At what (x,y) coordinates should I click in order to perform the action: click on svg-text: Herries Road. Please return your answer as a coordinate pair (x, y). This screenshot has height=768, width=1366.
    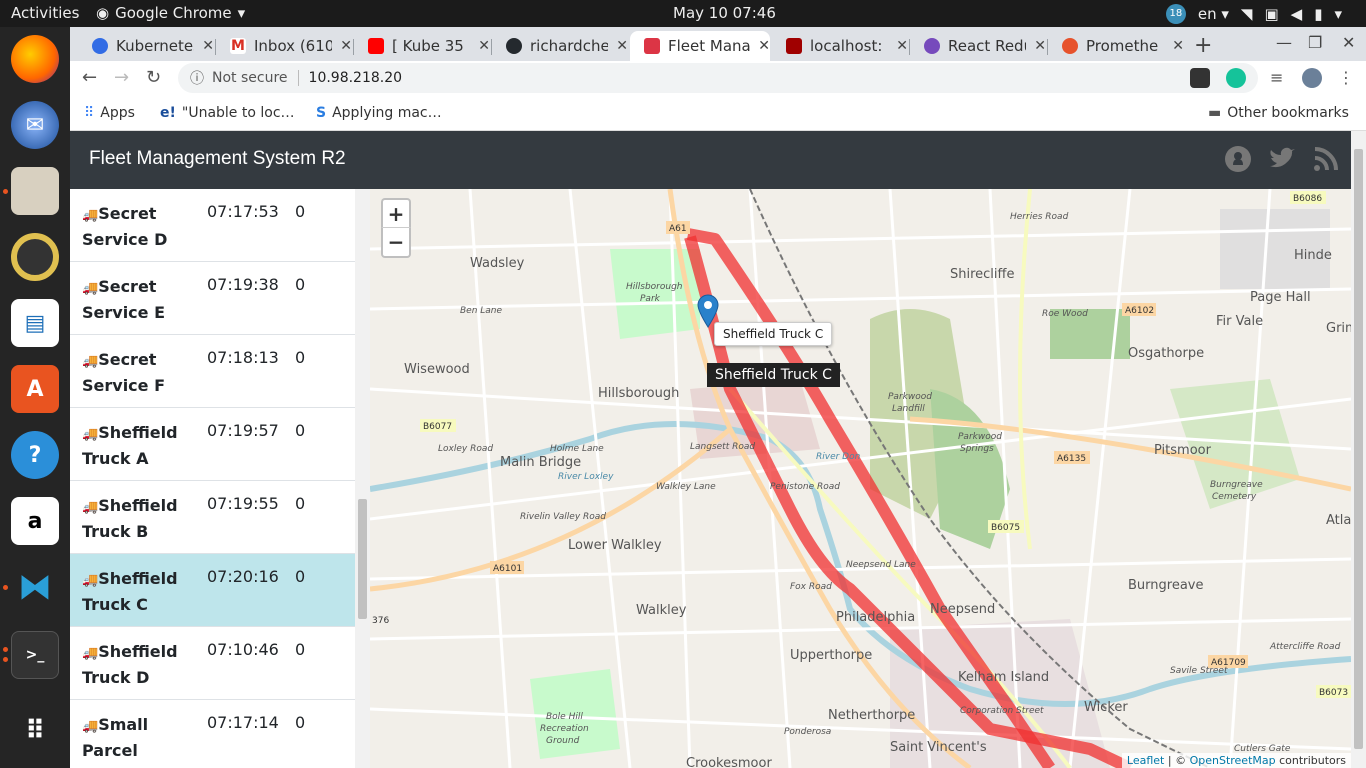
    Looking at the image, I should click on (1039, 217).